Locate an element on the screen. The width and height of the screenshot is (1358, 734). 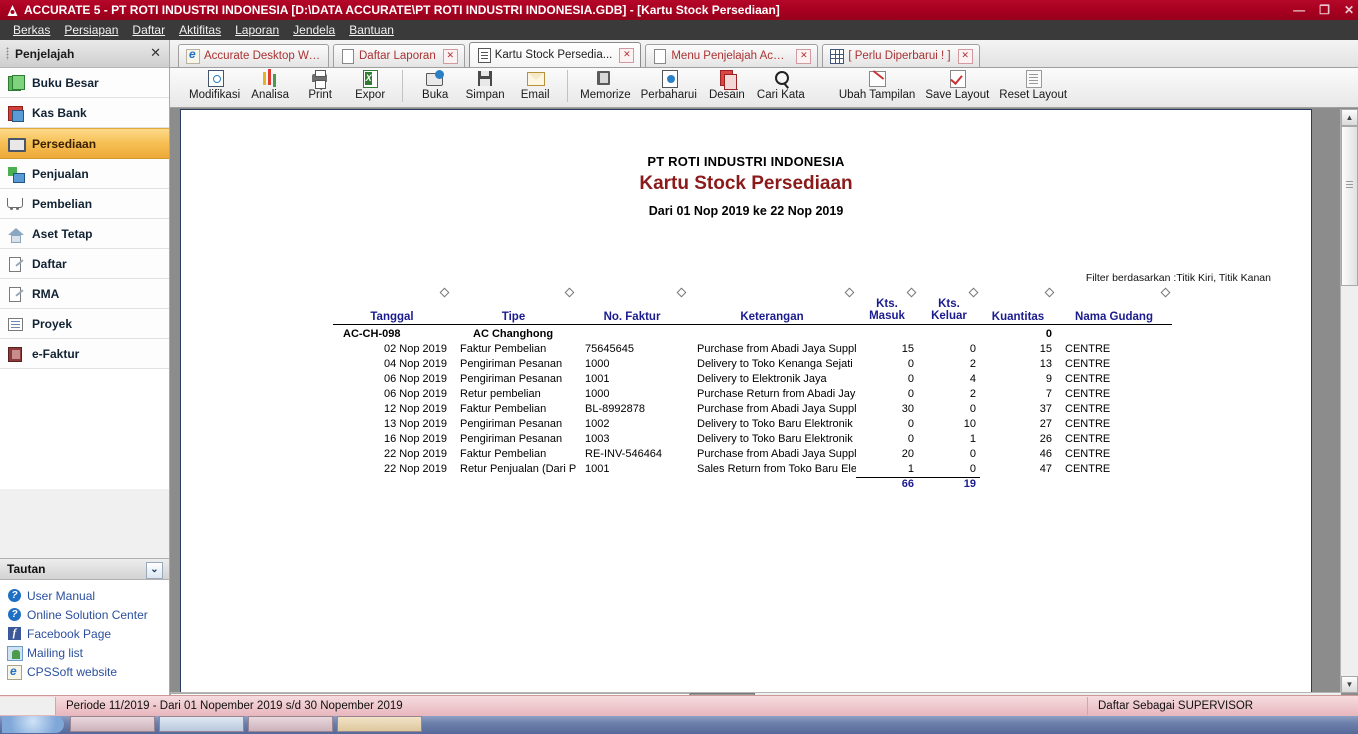
link-item-online-solution-center: ? Online Solution Center is located at coordinates (84, 614).